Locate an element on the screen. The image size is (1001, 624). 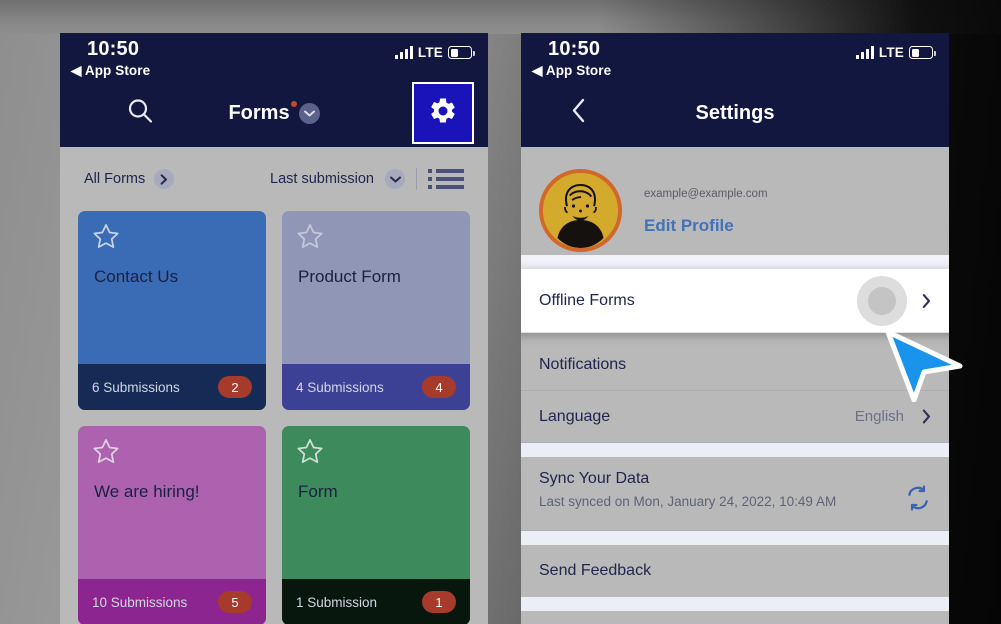
form-card: Form 1 Submission 1 is located at coordinates (376, 525).